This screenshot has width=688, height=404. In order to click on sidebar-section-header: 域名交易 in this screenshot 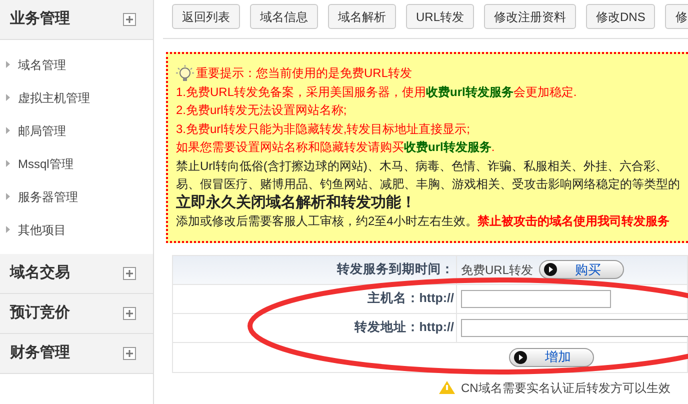, I will do `click(76, 274)`.